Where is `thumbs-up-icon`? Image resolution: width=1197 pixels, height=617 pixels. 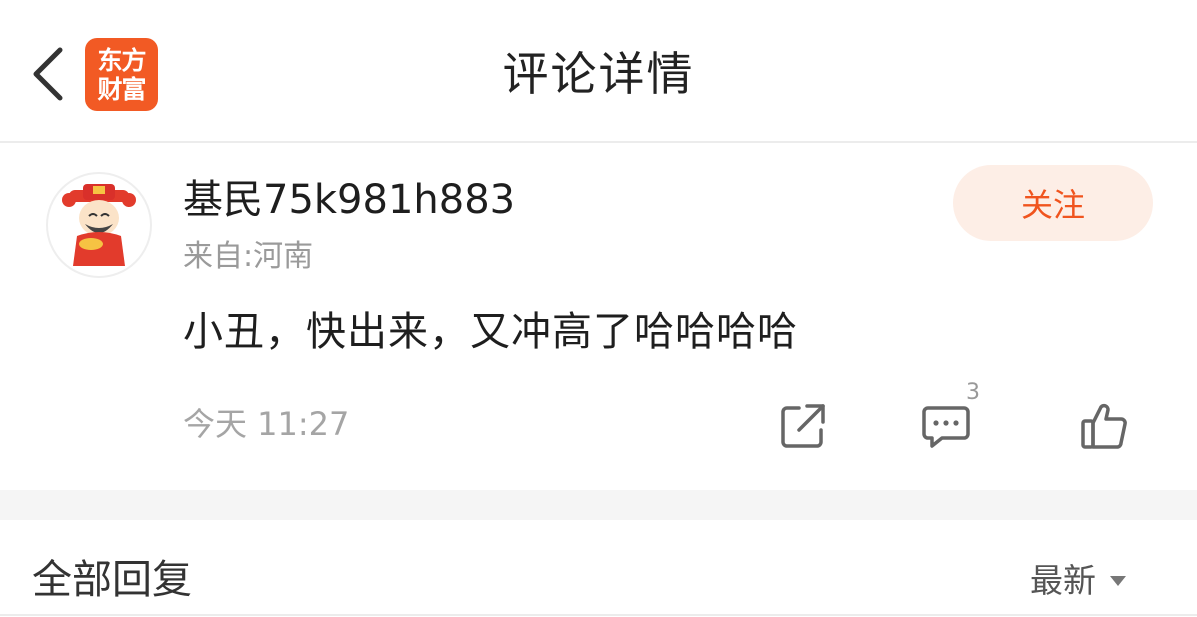 thumbs-up-icon is located at coordinates (1104, 426).